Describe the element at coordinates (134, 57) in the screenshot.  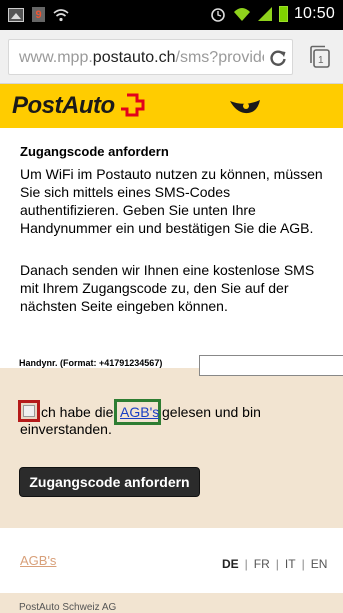
I see `url-domain: postauto.ch` at that location.